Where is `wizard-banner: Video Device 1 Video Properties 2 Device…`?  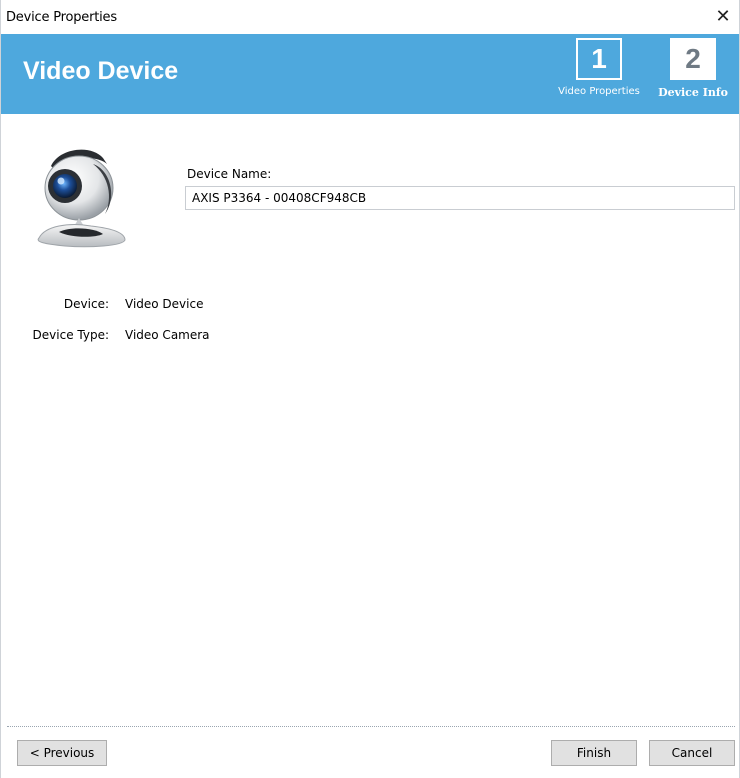 wizard-banner: Video Device 1 Video Properties 2 Device… is located at coordinates (370, 74).